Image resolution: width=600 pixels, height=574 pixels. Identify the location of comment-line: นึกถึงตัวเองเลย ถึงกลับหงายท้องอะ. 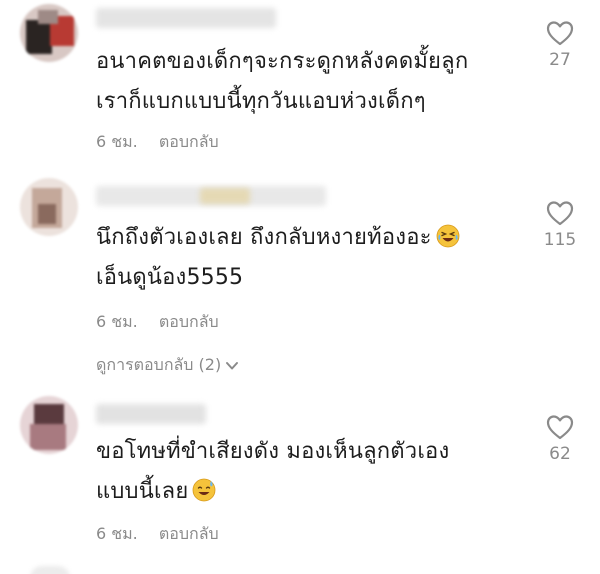
(306, 238).